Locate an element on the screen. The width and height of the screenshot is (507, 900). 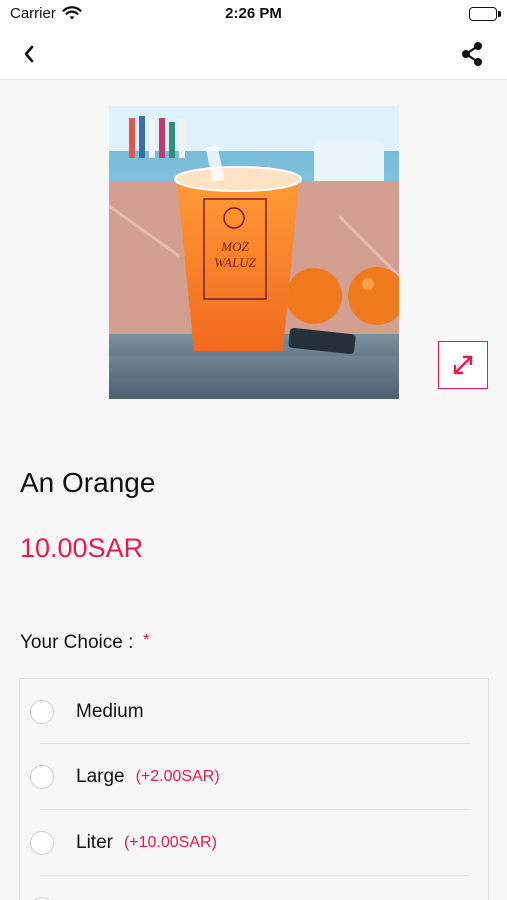
option-liter: Liter (+10.00SAR) is located at coordinates (255, 843).